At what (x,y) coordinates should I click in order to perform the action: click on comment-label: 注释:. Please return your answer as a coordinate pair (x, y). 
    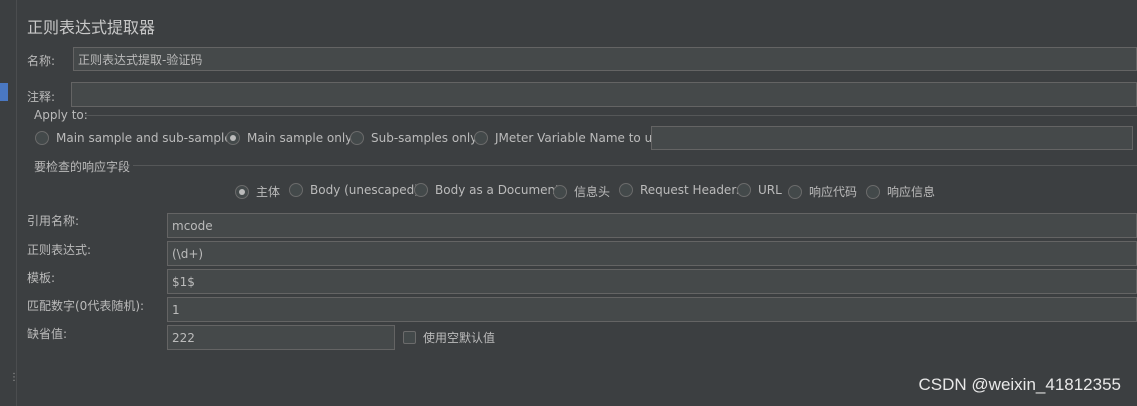
    Looking at the image, I should click on (41, 97).